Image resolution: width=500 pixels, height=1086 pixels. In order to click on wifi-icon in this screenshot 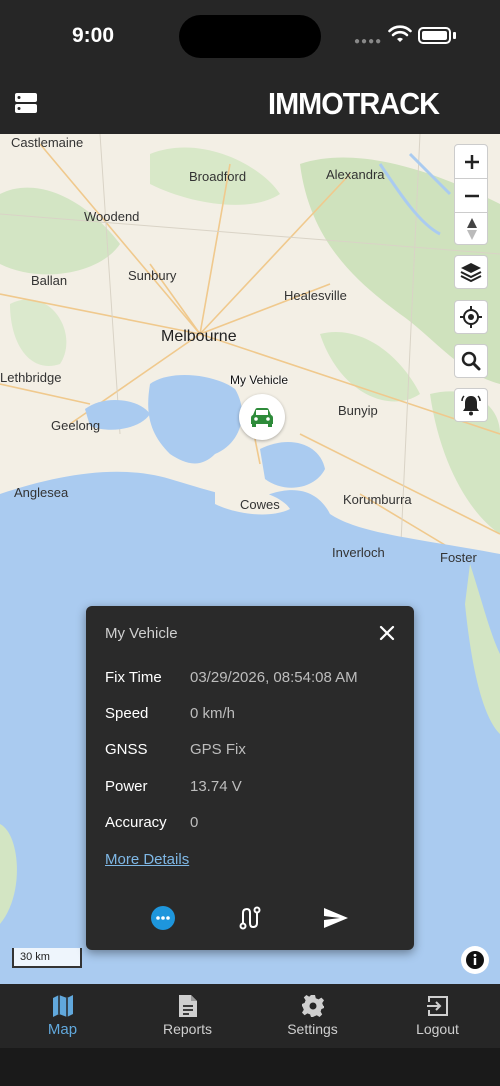, I will do `click(400, 33)`.